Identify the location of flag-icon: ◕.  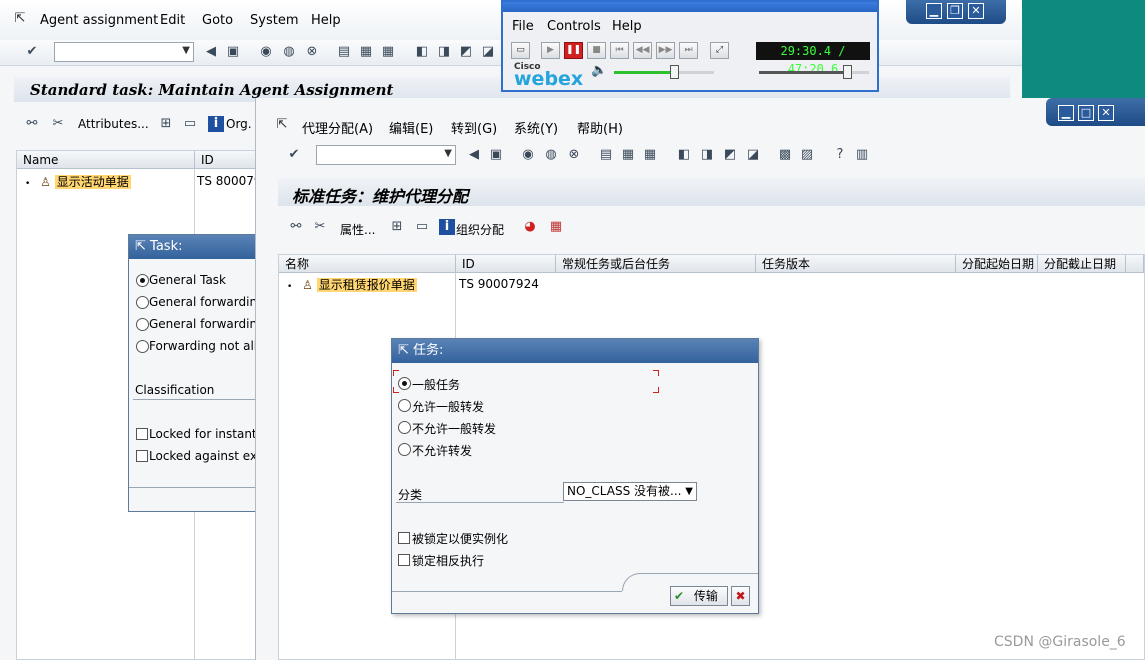
(530, 227).